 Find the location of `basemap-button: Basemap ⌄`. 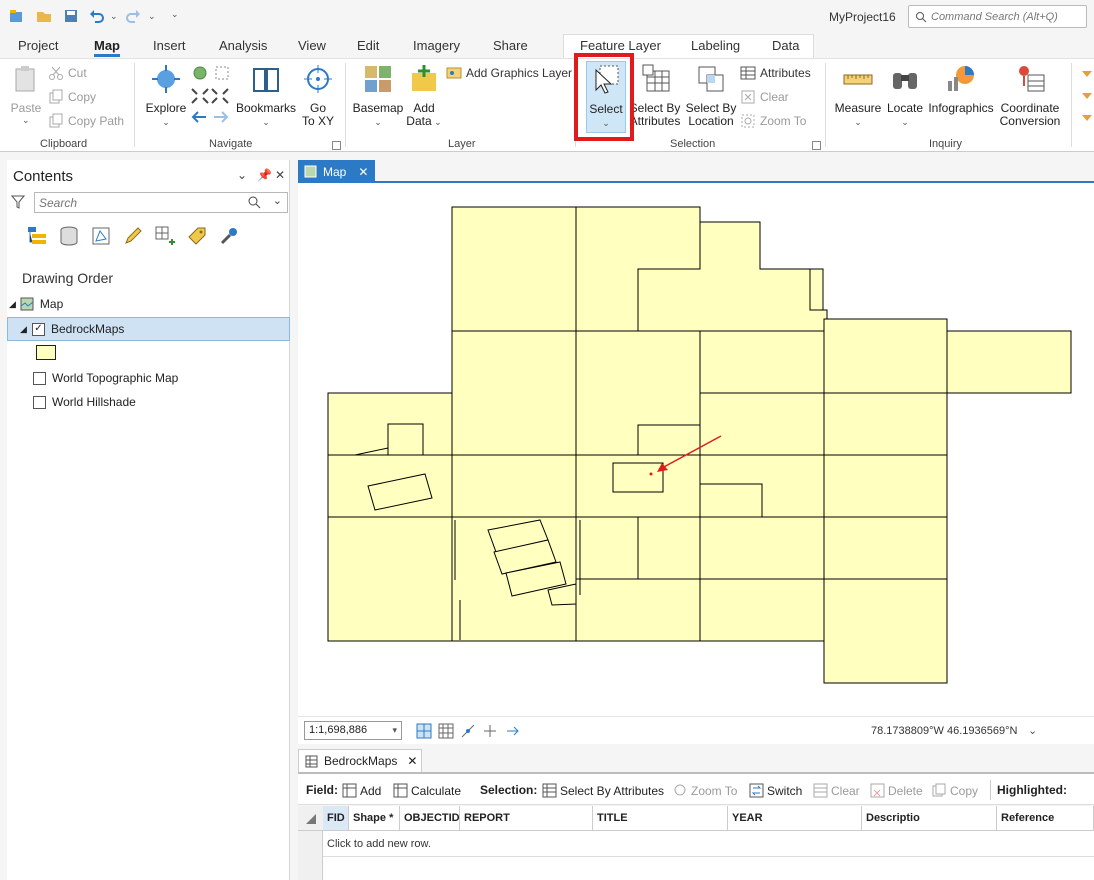

basemap-button: Basemap ⌄ is located at coordinates (378, 96).